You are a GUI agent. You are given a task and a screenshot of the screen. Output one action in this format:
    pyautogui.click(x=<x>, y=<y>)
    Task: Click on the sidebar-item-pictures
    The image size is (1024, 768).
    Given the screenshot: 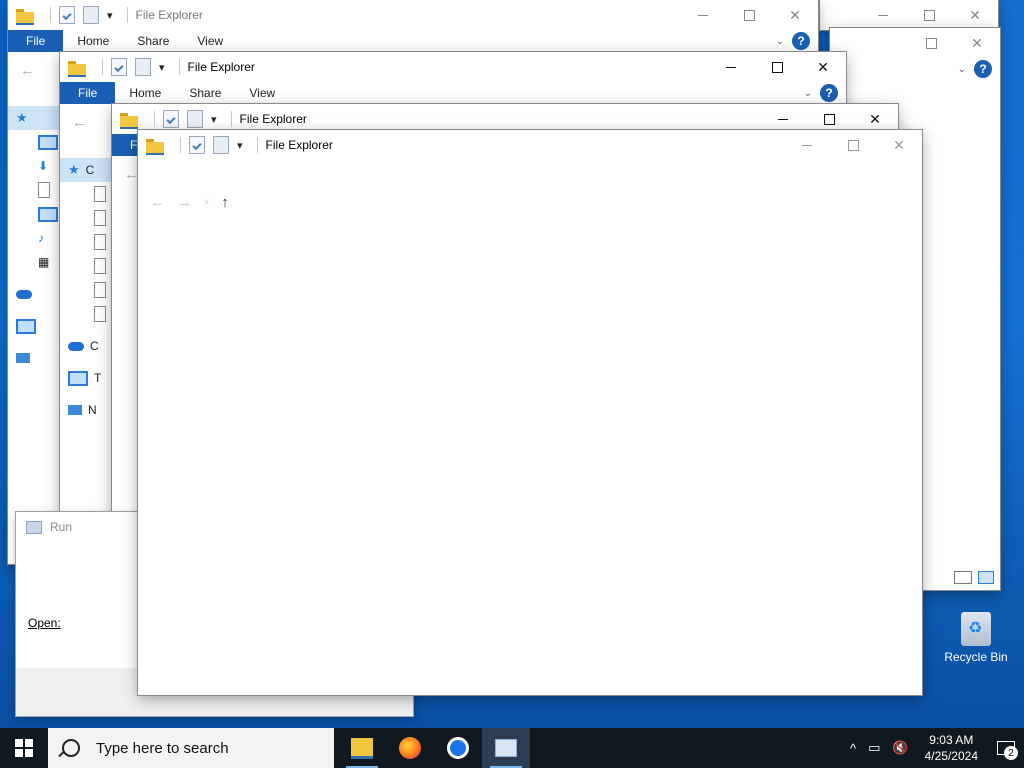 What is the action you would take?
    pyautogui.click(x=38, y=214)
    